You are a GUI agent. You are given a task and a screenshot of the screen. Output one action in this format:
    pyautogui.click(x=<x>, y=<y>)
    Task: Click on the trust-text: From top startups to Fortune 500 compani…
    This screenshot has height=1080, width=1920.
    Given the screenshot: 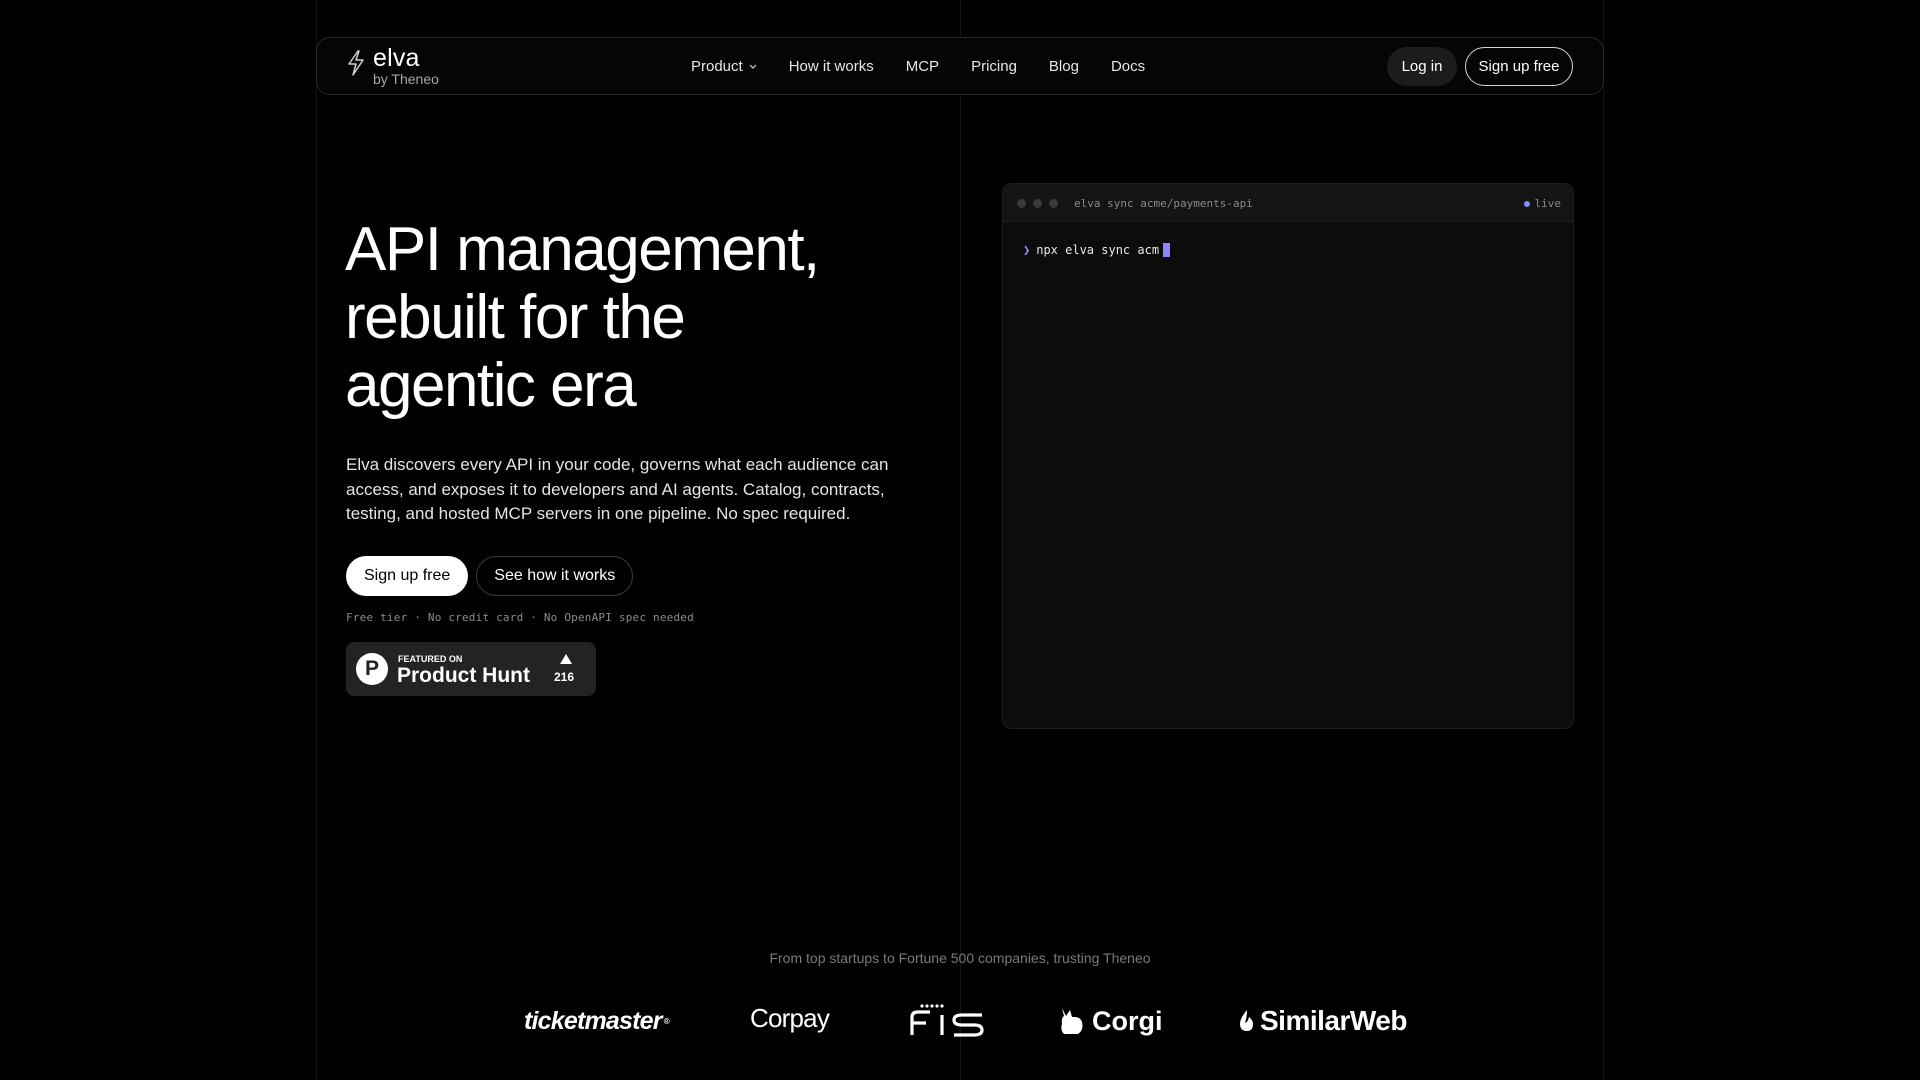 What is the action you would take?
    pyautogui.click(x=960, y=958)
    